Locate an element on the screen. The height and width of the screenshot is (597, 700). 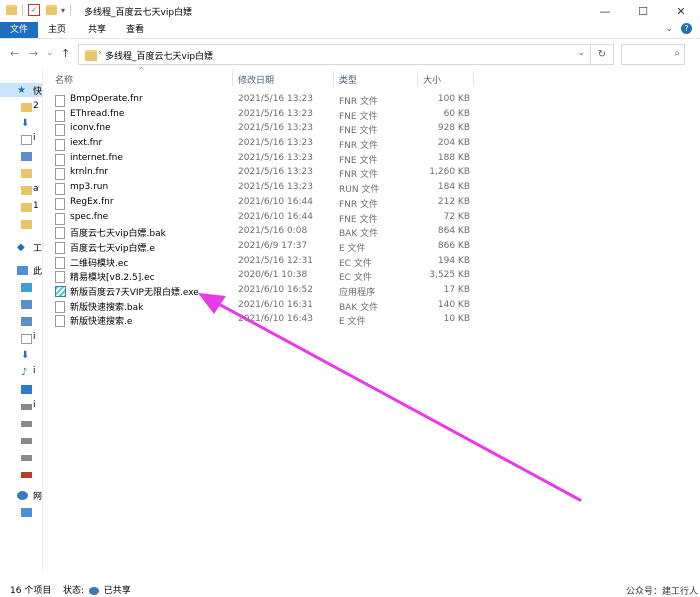
share-status: 状态: 已共享 is located at coordinates (97, 591).